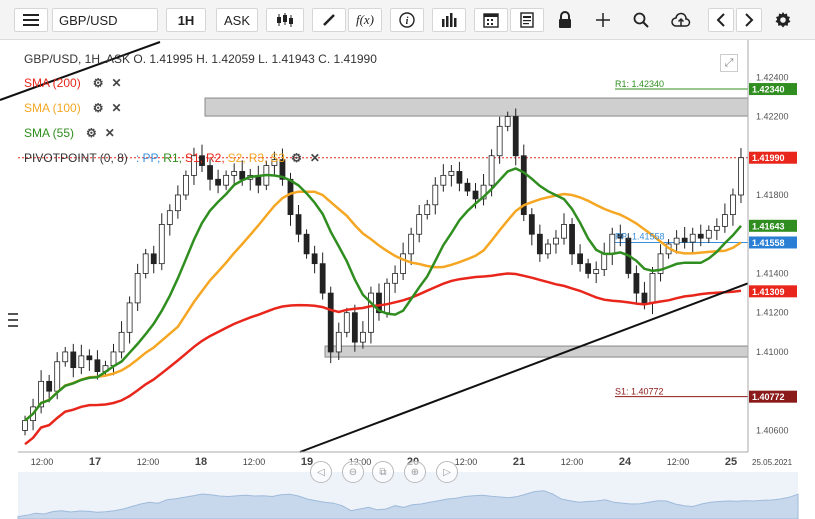 This screenshot has height=519, width=815. I want to click on pivot-part: S3, so click(278, 158).